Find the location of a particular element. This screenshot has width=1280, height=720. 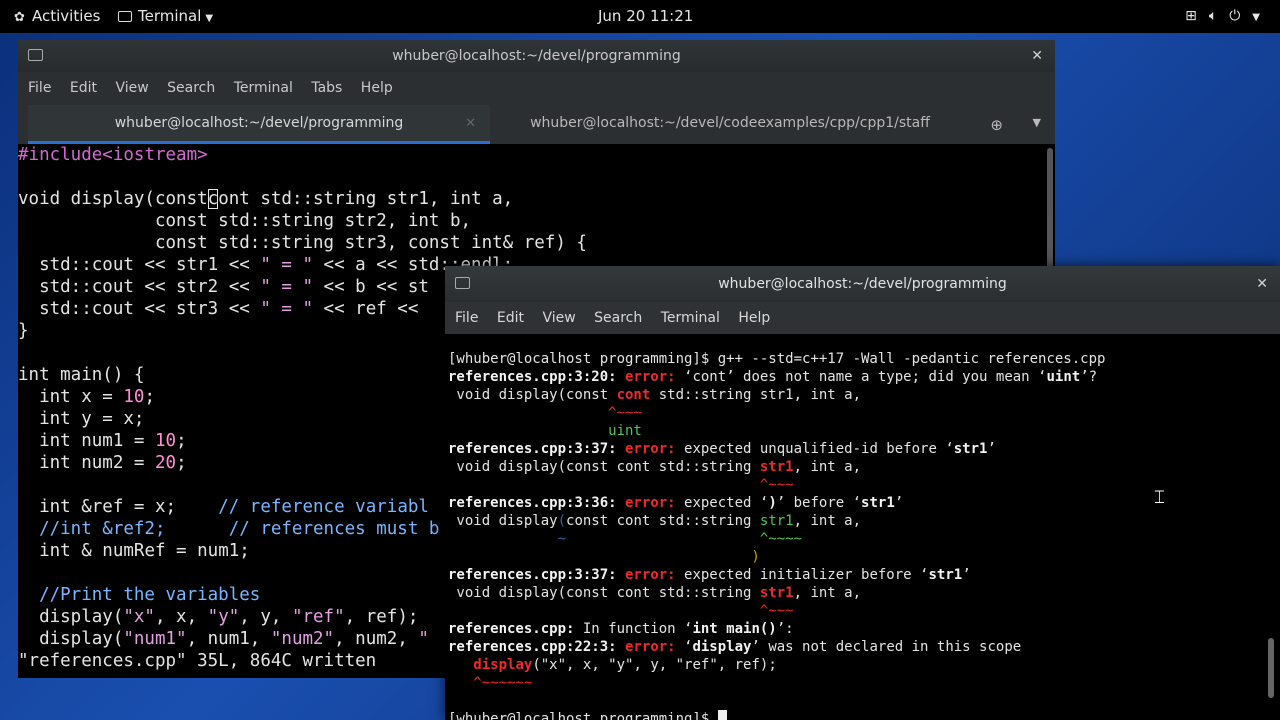

mouse-pointer-icon: ⌶ is located at coordinates (1159, 497).